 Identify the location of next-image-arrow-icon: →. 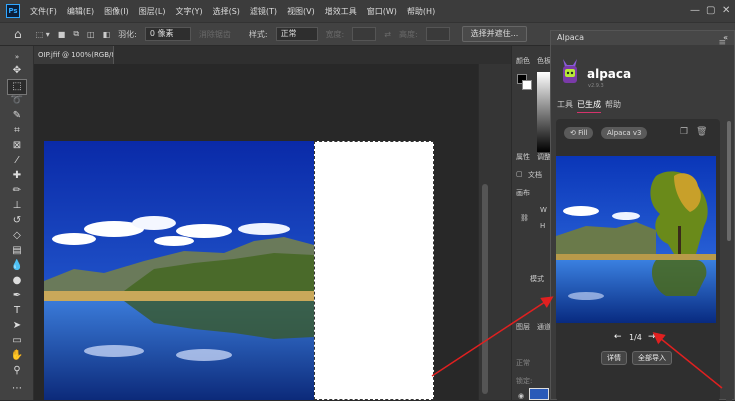
(652, 337).